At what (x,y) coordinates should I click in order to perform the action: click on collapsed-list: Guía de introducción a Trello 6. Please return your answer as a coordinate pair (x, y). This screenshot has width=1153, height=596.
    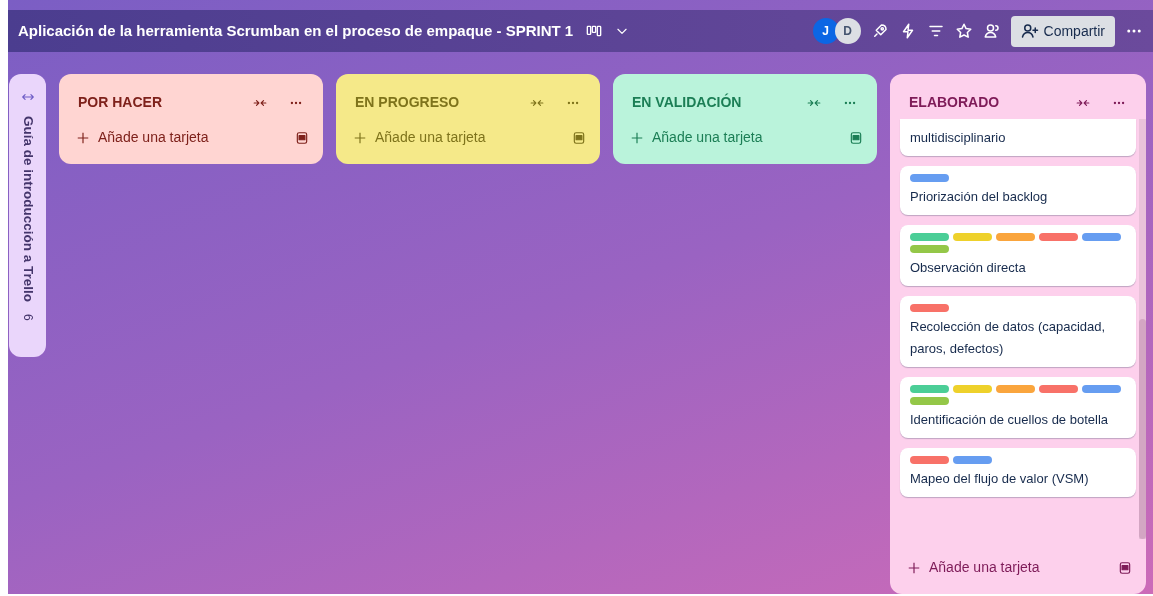
    Looking at the image, I should click on (27, 215).